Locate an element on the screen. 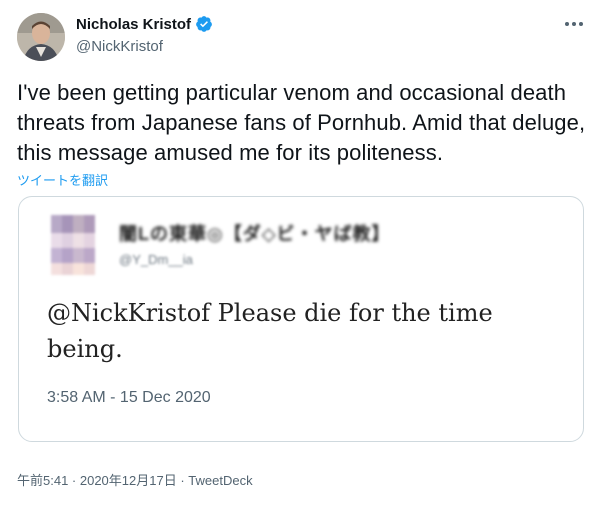  tweet-meta: 午前5:41 · 2020年12月17日 · TweetDeck is located at coordinates (135, 479).